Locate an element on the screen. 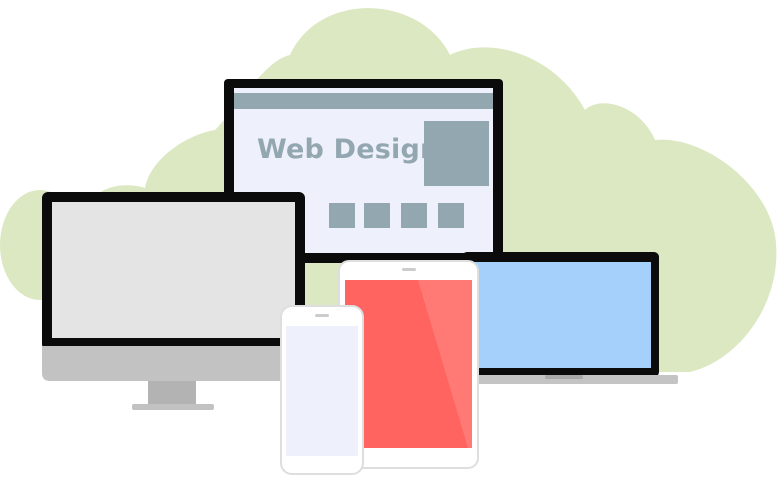  web-design-heading: Web Design is located at coordinates (348, 149).